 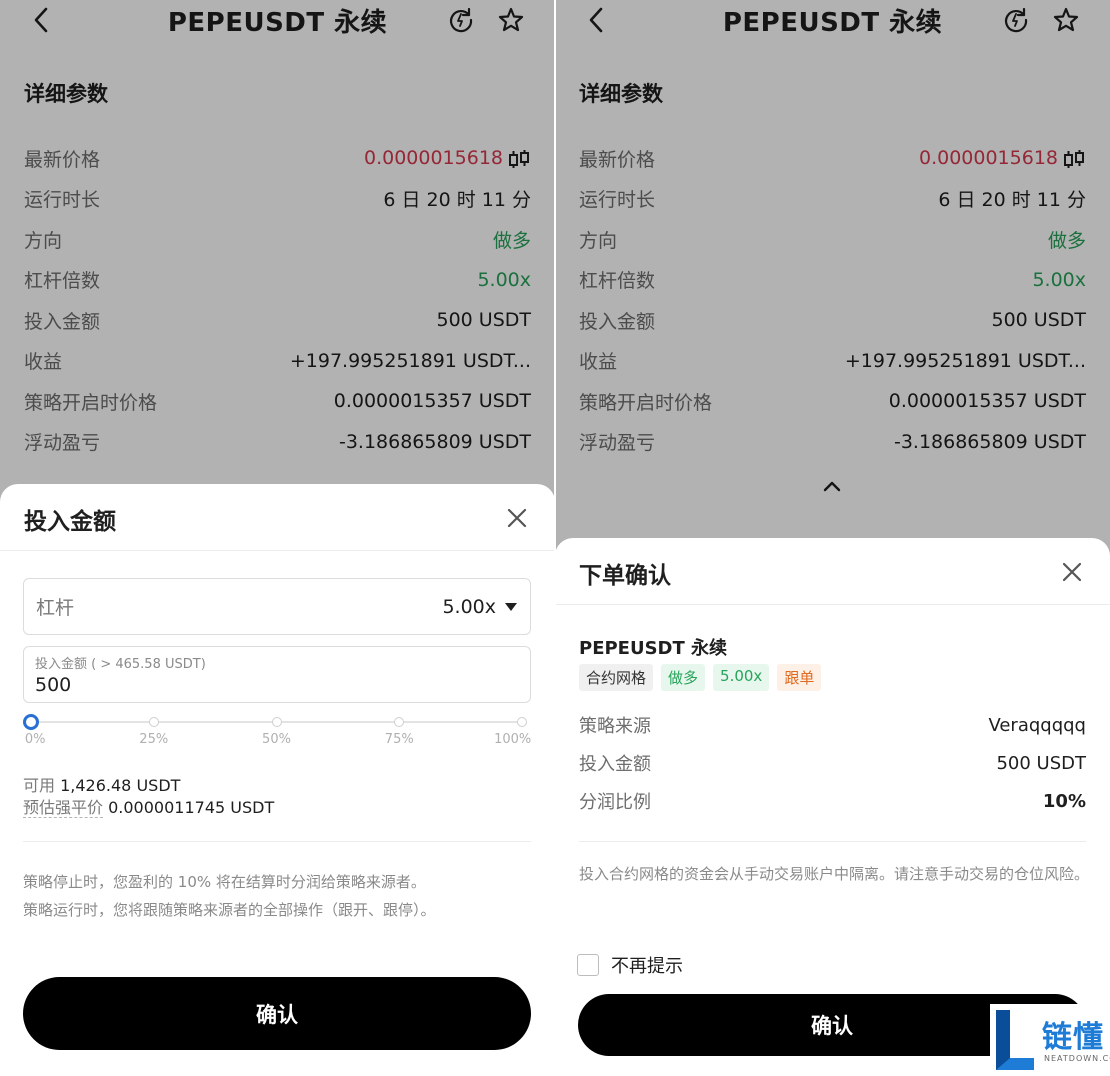 I want to click on slider-tick-label: 25%, so click(x=154, y=739).